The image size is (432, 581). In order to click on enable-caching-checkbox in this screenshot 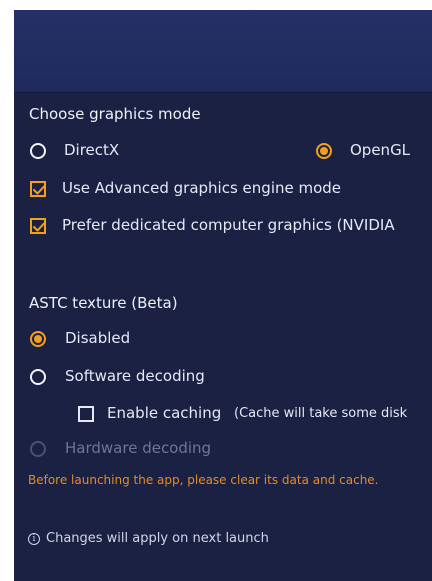, I will do `click(86, 414)`.